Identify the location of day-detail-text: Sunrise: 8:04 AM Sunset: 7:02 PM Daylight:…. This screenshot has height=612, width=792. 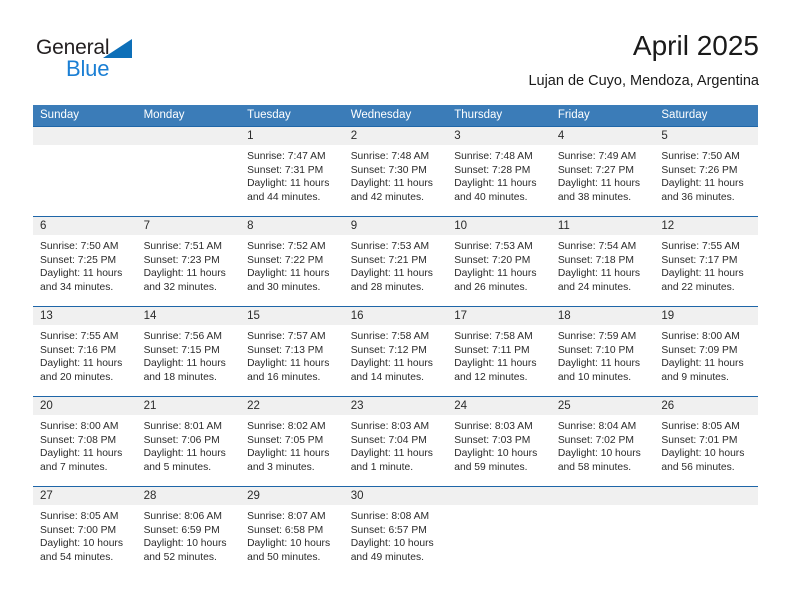
(603, 444).